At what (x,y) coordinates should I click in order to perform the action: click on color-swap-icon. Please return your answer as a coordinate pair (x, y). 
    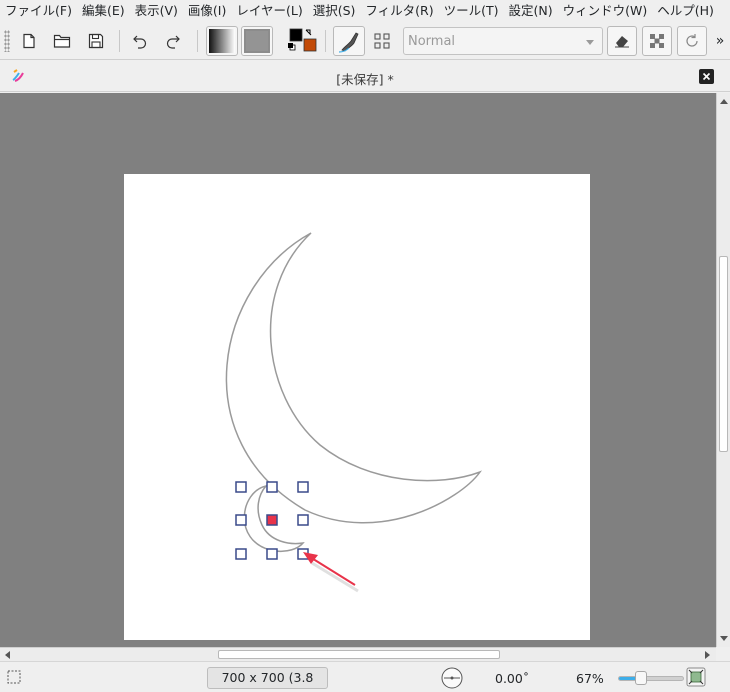
    Looking at the image, I should click on (302, 40).